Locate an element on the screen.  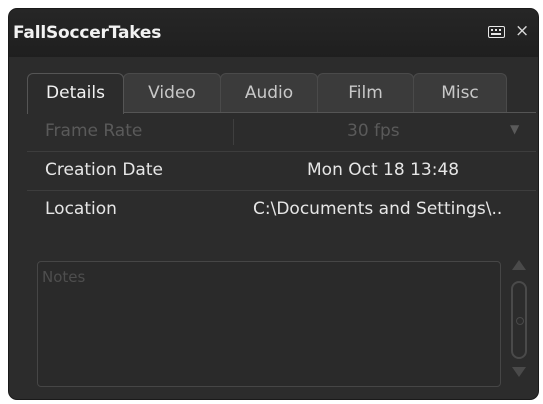
chevron-down-icon: ▼ is located at coordinates (515, 129).